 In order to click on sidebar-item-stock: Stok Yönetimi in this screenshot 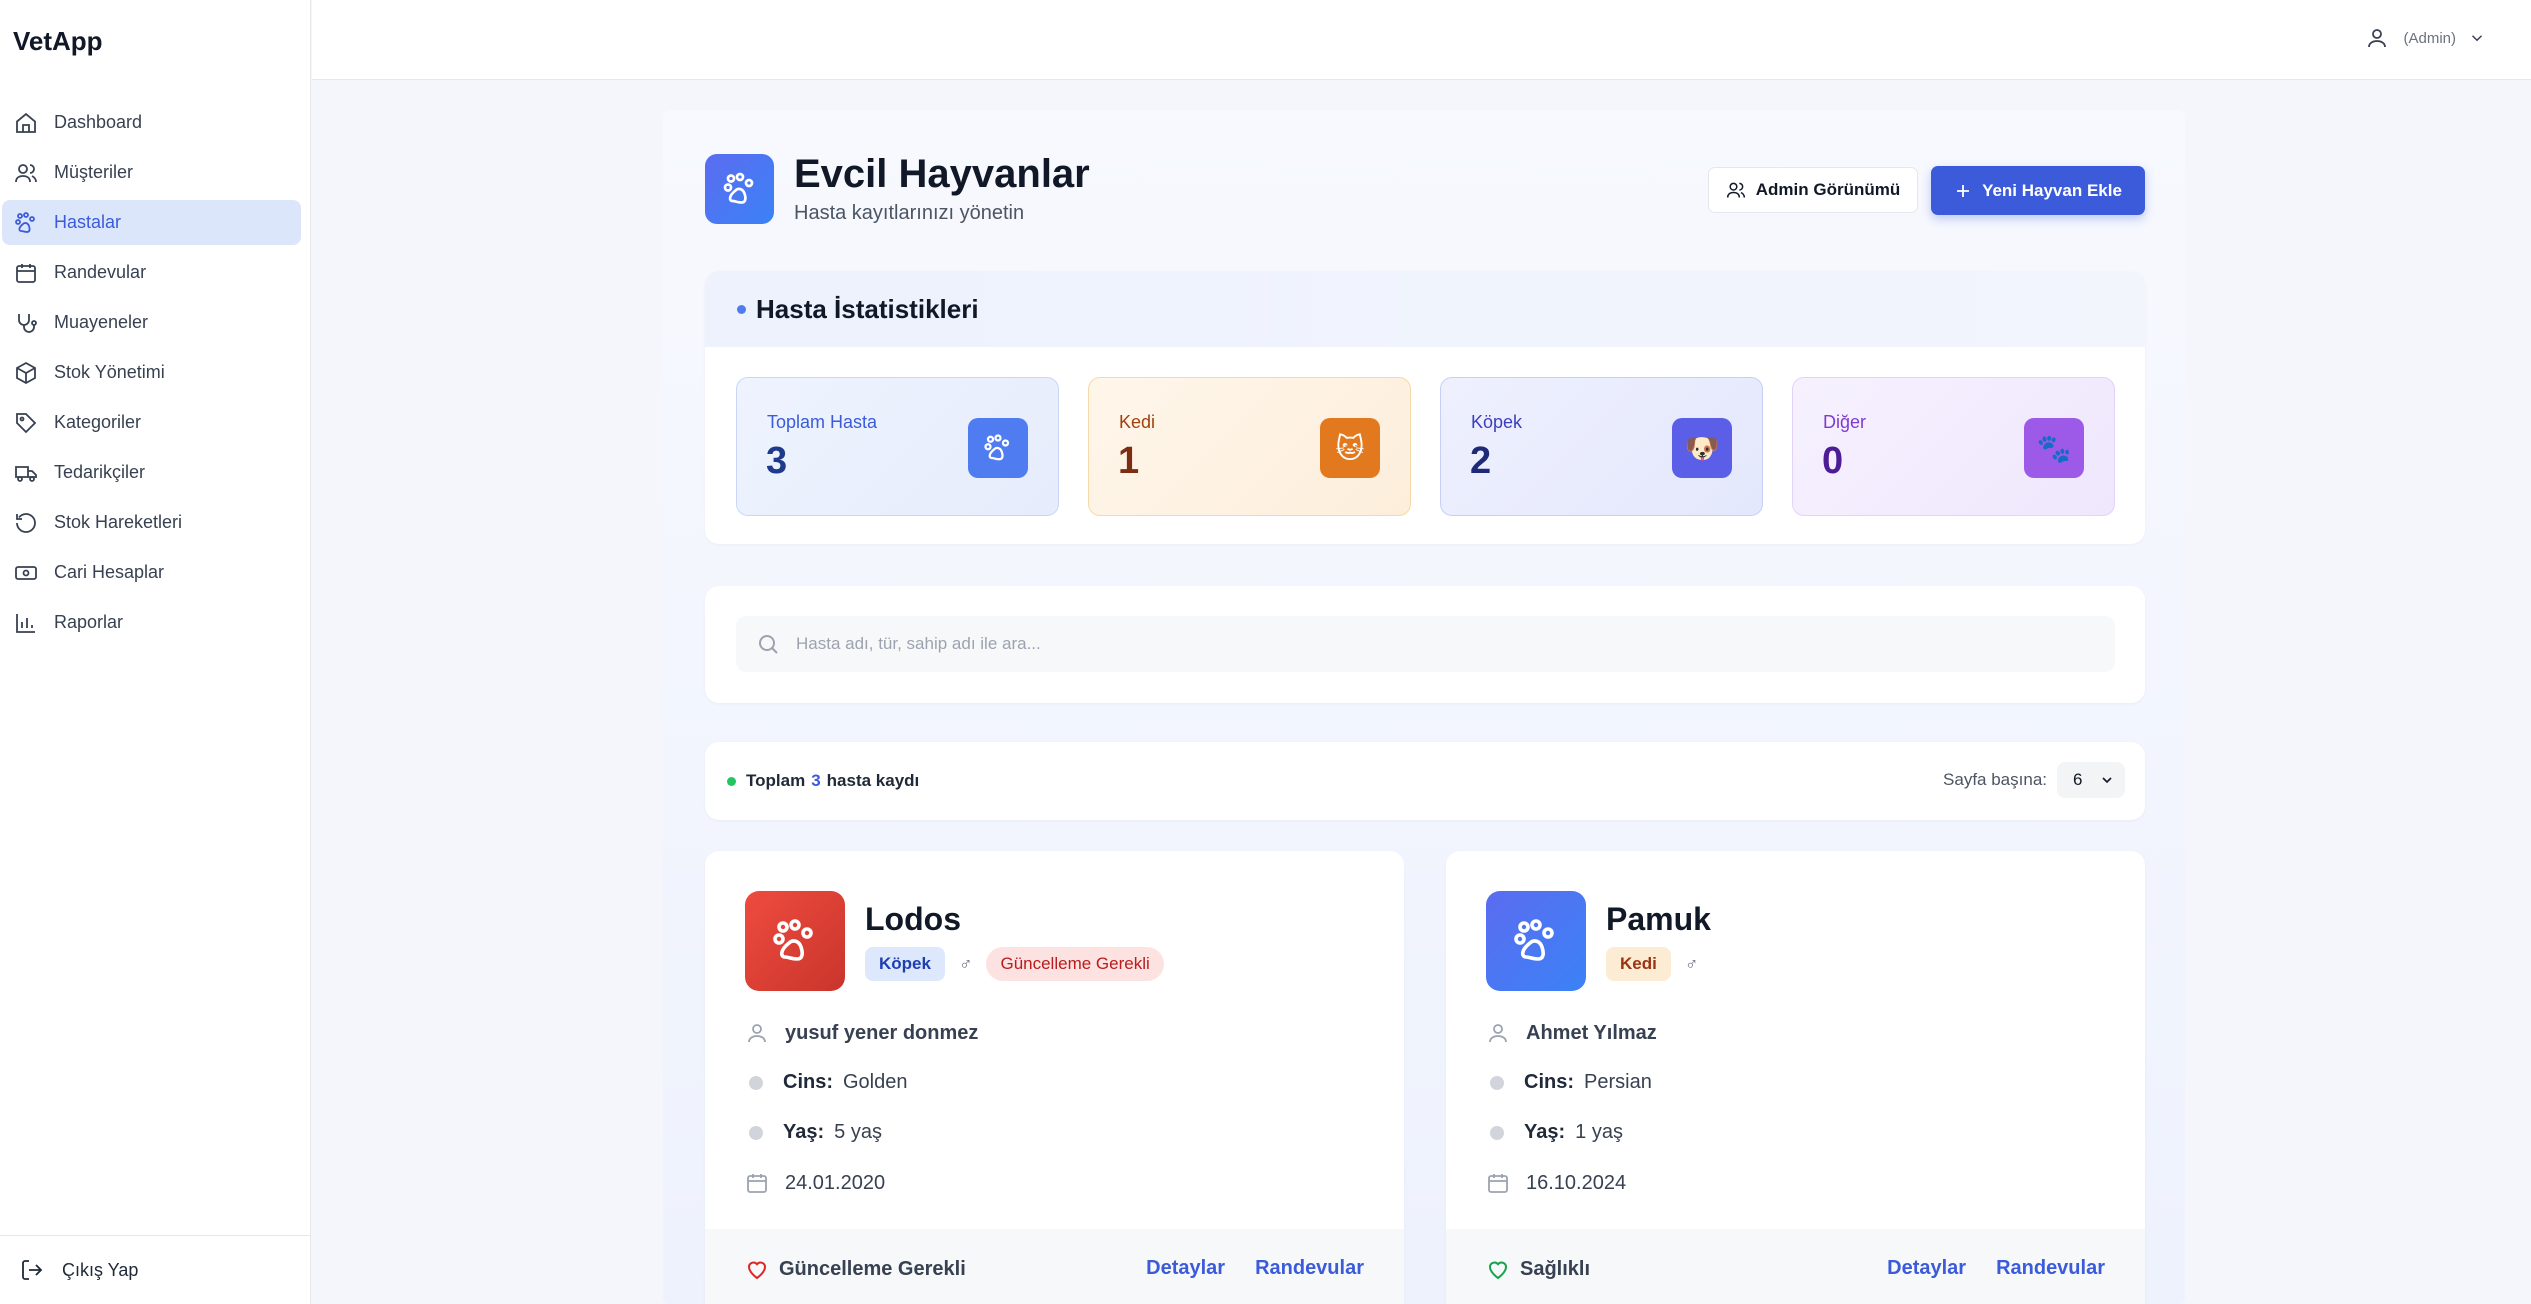, I will do `click(151, 372)`.